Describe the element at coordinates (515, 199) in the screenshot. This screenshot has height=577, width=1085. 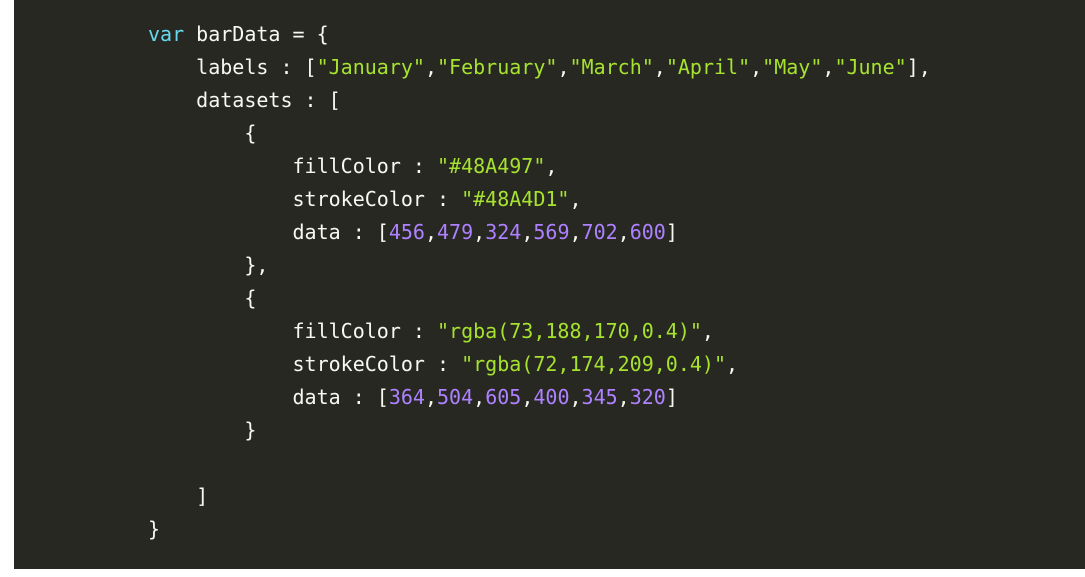
I see `strokecolor-value: "#48A4D1"` at that location.